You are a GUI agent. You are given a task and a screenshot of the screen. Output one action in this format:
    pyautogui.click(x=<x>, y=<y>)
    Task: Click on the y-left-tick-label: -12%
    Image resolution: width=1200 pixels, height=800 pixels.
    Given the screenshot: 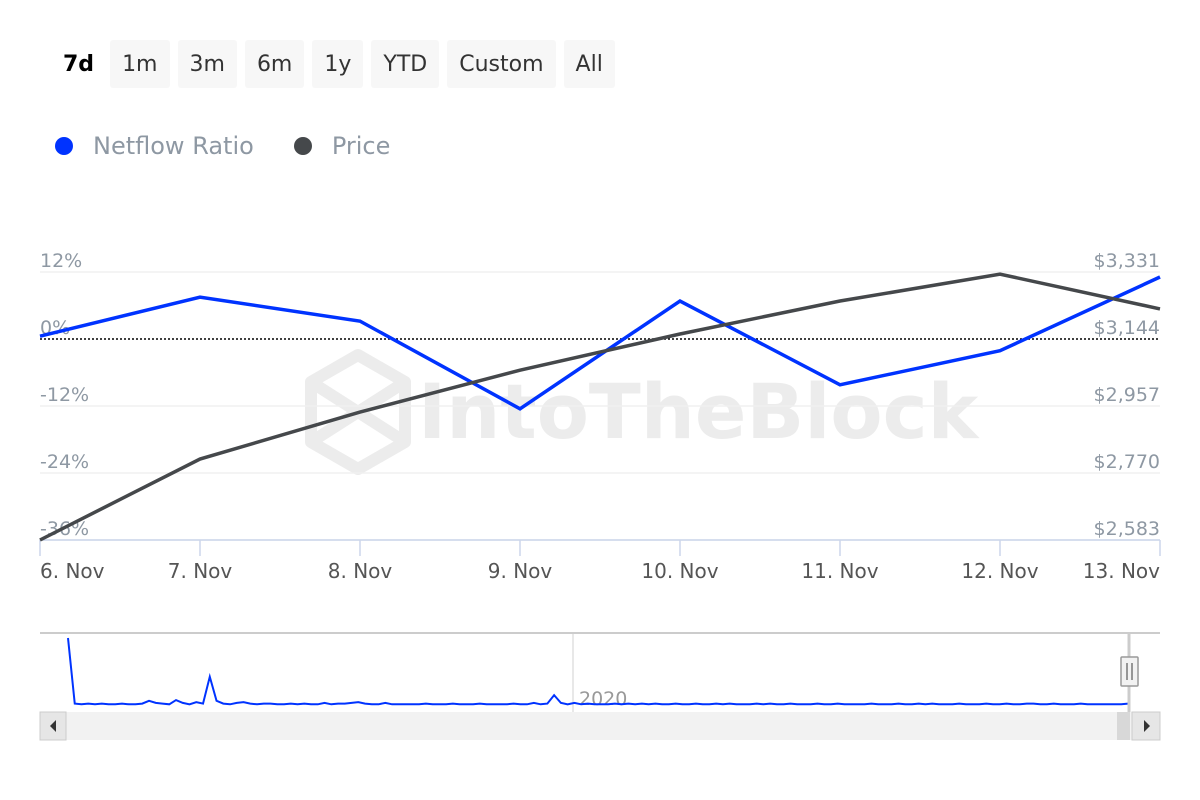 What is the action you would take?
    pyautogui.click(x=64, y=395)
    